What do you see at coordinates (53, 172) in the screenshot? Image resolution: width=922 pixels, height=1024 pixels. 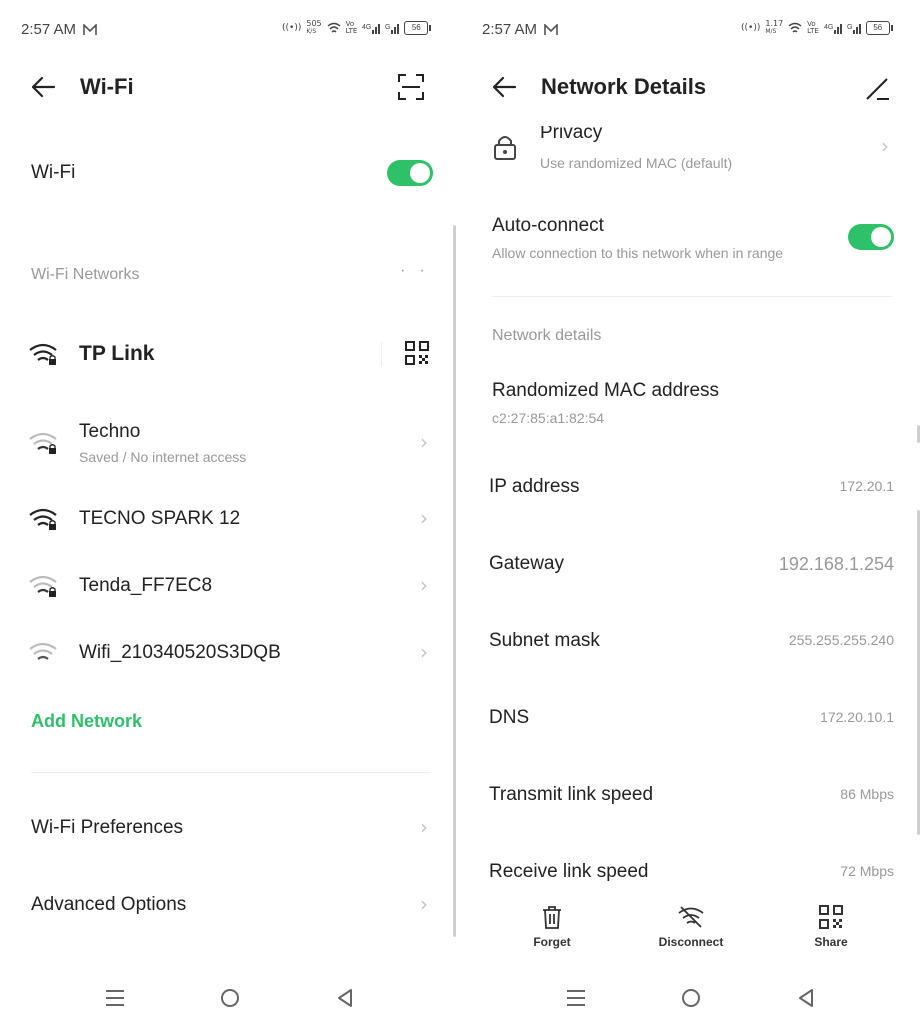 I see `wifi-toggle-label: Wi-Fi` at bounding box center [53, 172].